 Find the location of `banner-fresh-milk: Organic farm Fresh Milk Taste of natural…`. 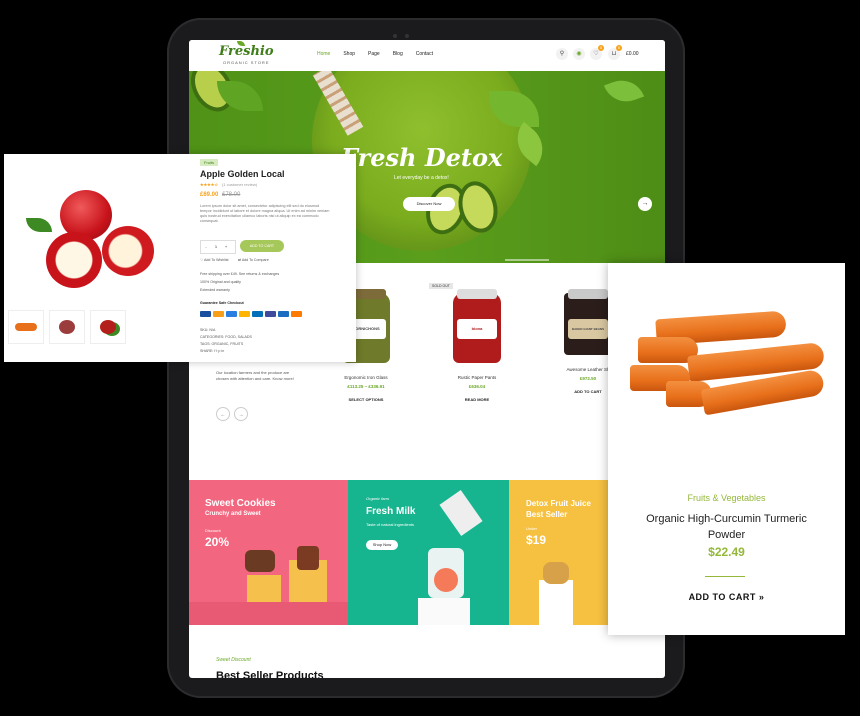

banner-fresh-milk: Organic farm Fresh Milk Taste of natural… is located at coordinates (428, 552).